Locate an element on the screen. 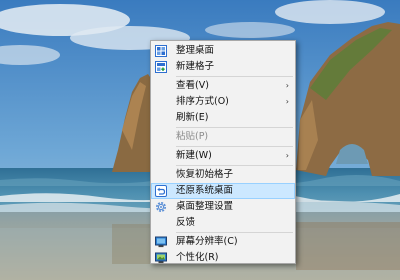  menu-item-new: 新建(W) › is located at coordinates (223, 156).